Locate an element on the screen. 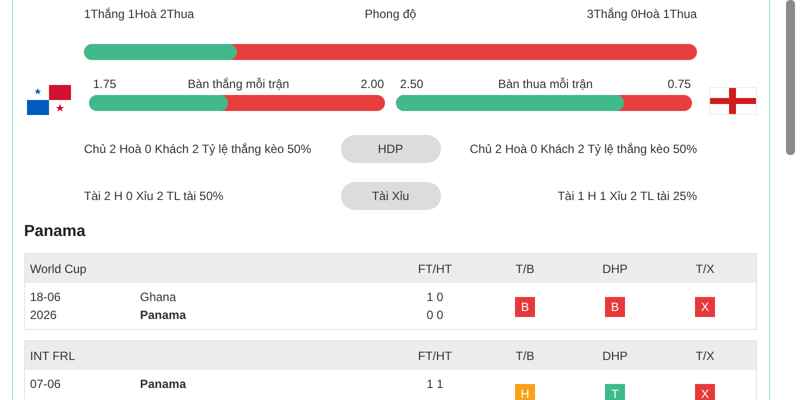 This screenshot has width=800, height=400. away-form-record: 3Thắng 0Hoà 1Thua is located at coordinates (641, 14).